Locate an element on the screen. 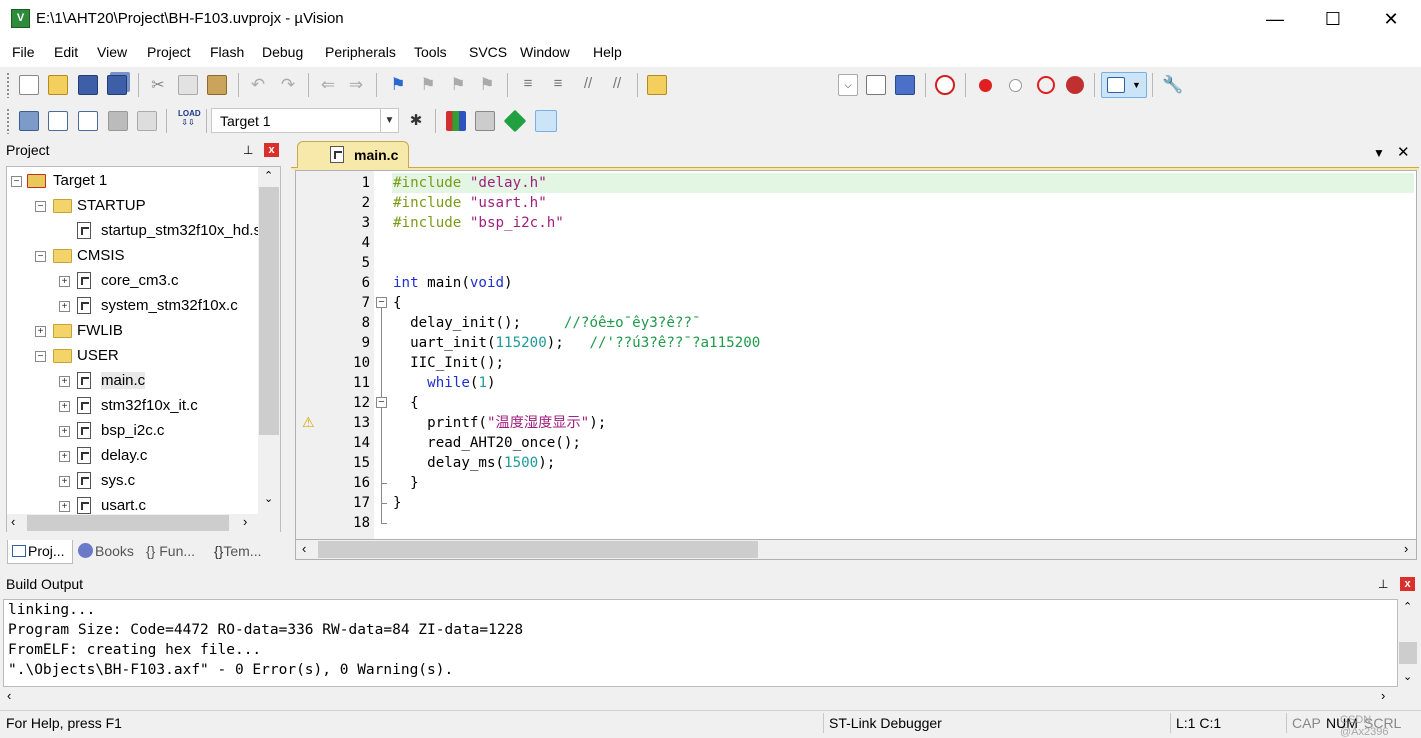  copy-icon is located at coordinates (188, 85).